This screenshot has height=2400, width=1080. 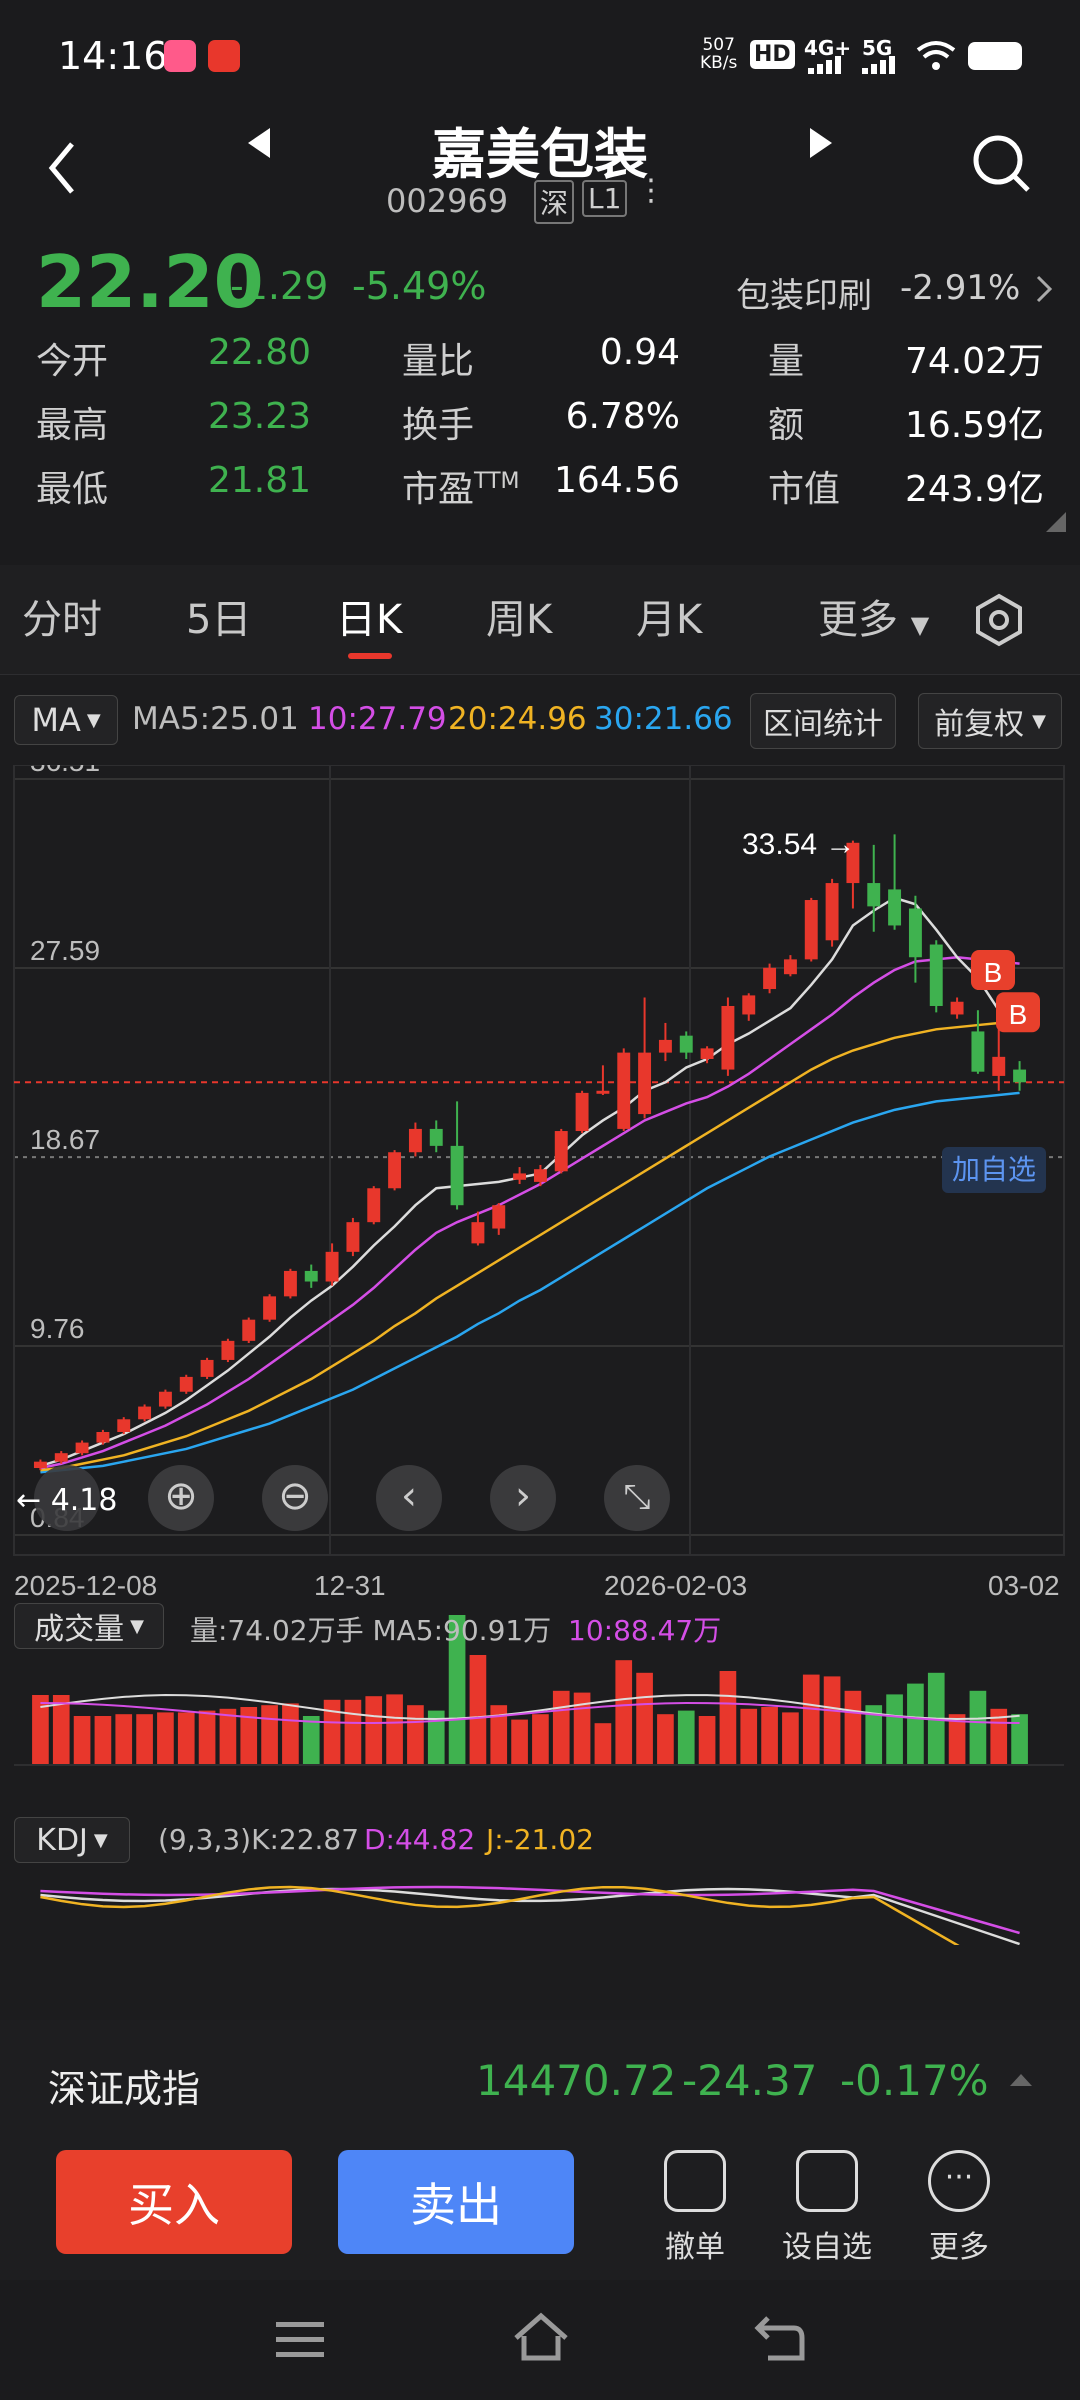 I want to click on add-watchlist-button: 设自选, so click(x=827, y=2208).